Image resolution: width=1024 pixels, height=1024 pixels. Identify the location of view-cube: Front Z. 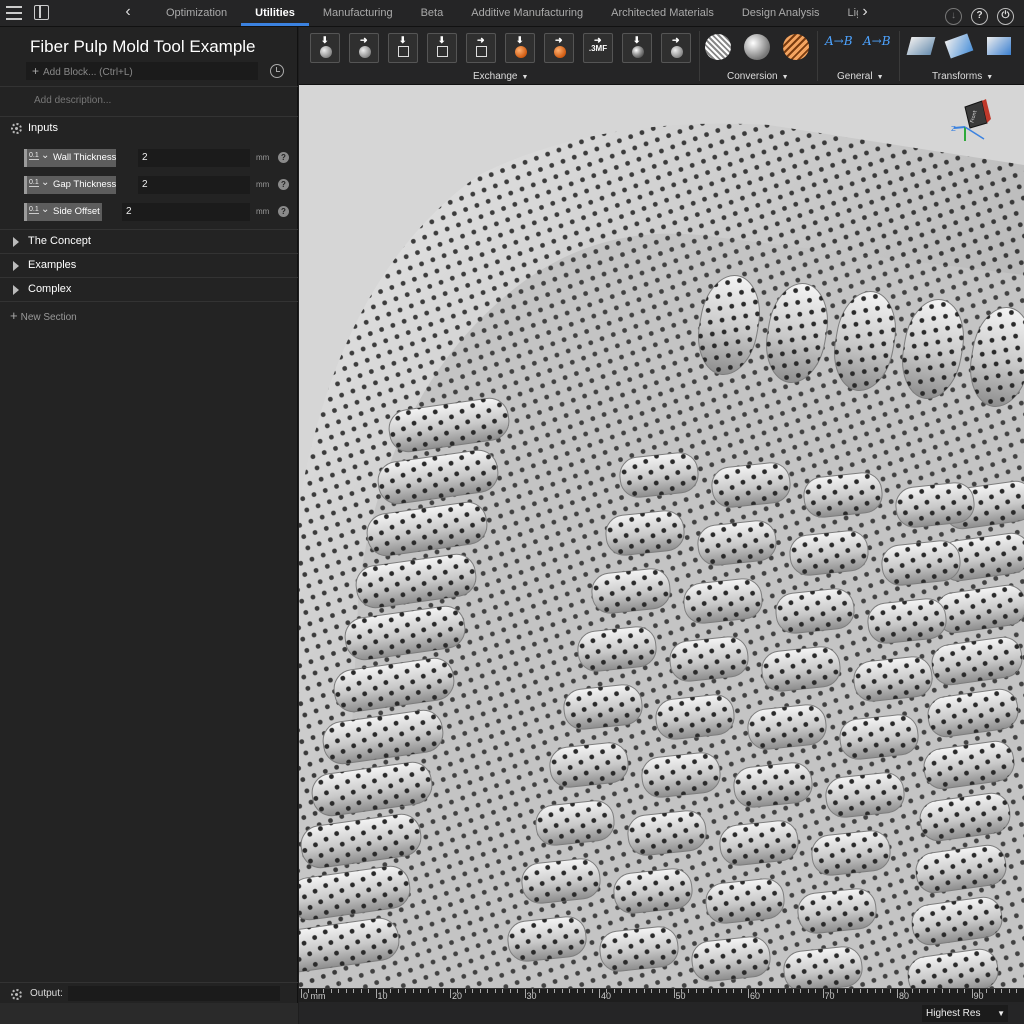
(975, 122).